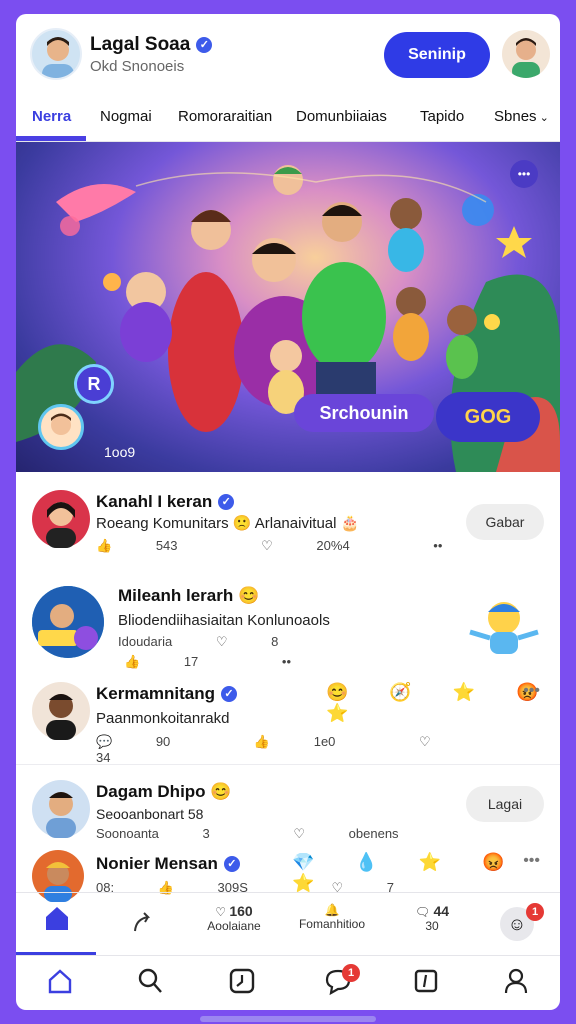 The image size is (576, 1024). Describe the element at coordinates (126, 116) in the screenshot. I see `tab-nogmai: Nogmai` at that location.